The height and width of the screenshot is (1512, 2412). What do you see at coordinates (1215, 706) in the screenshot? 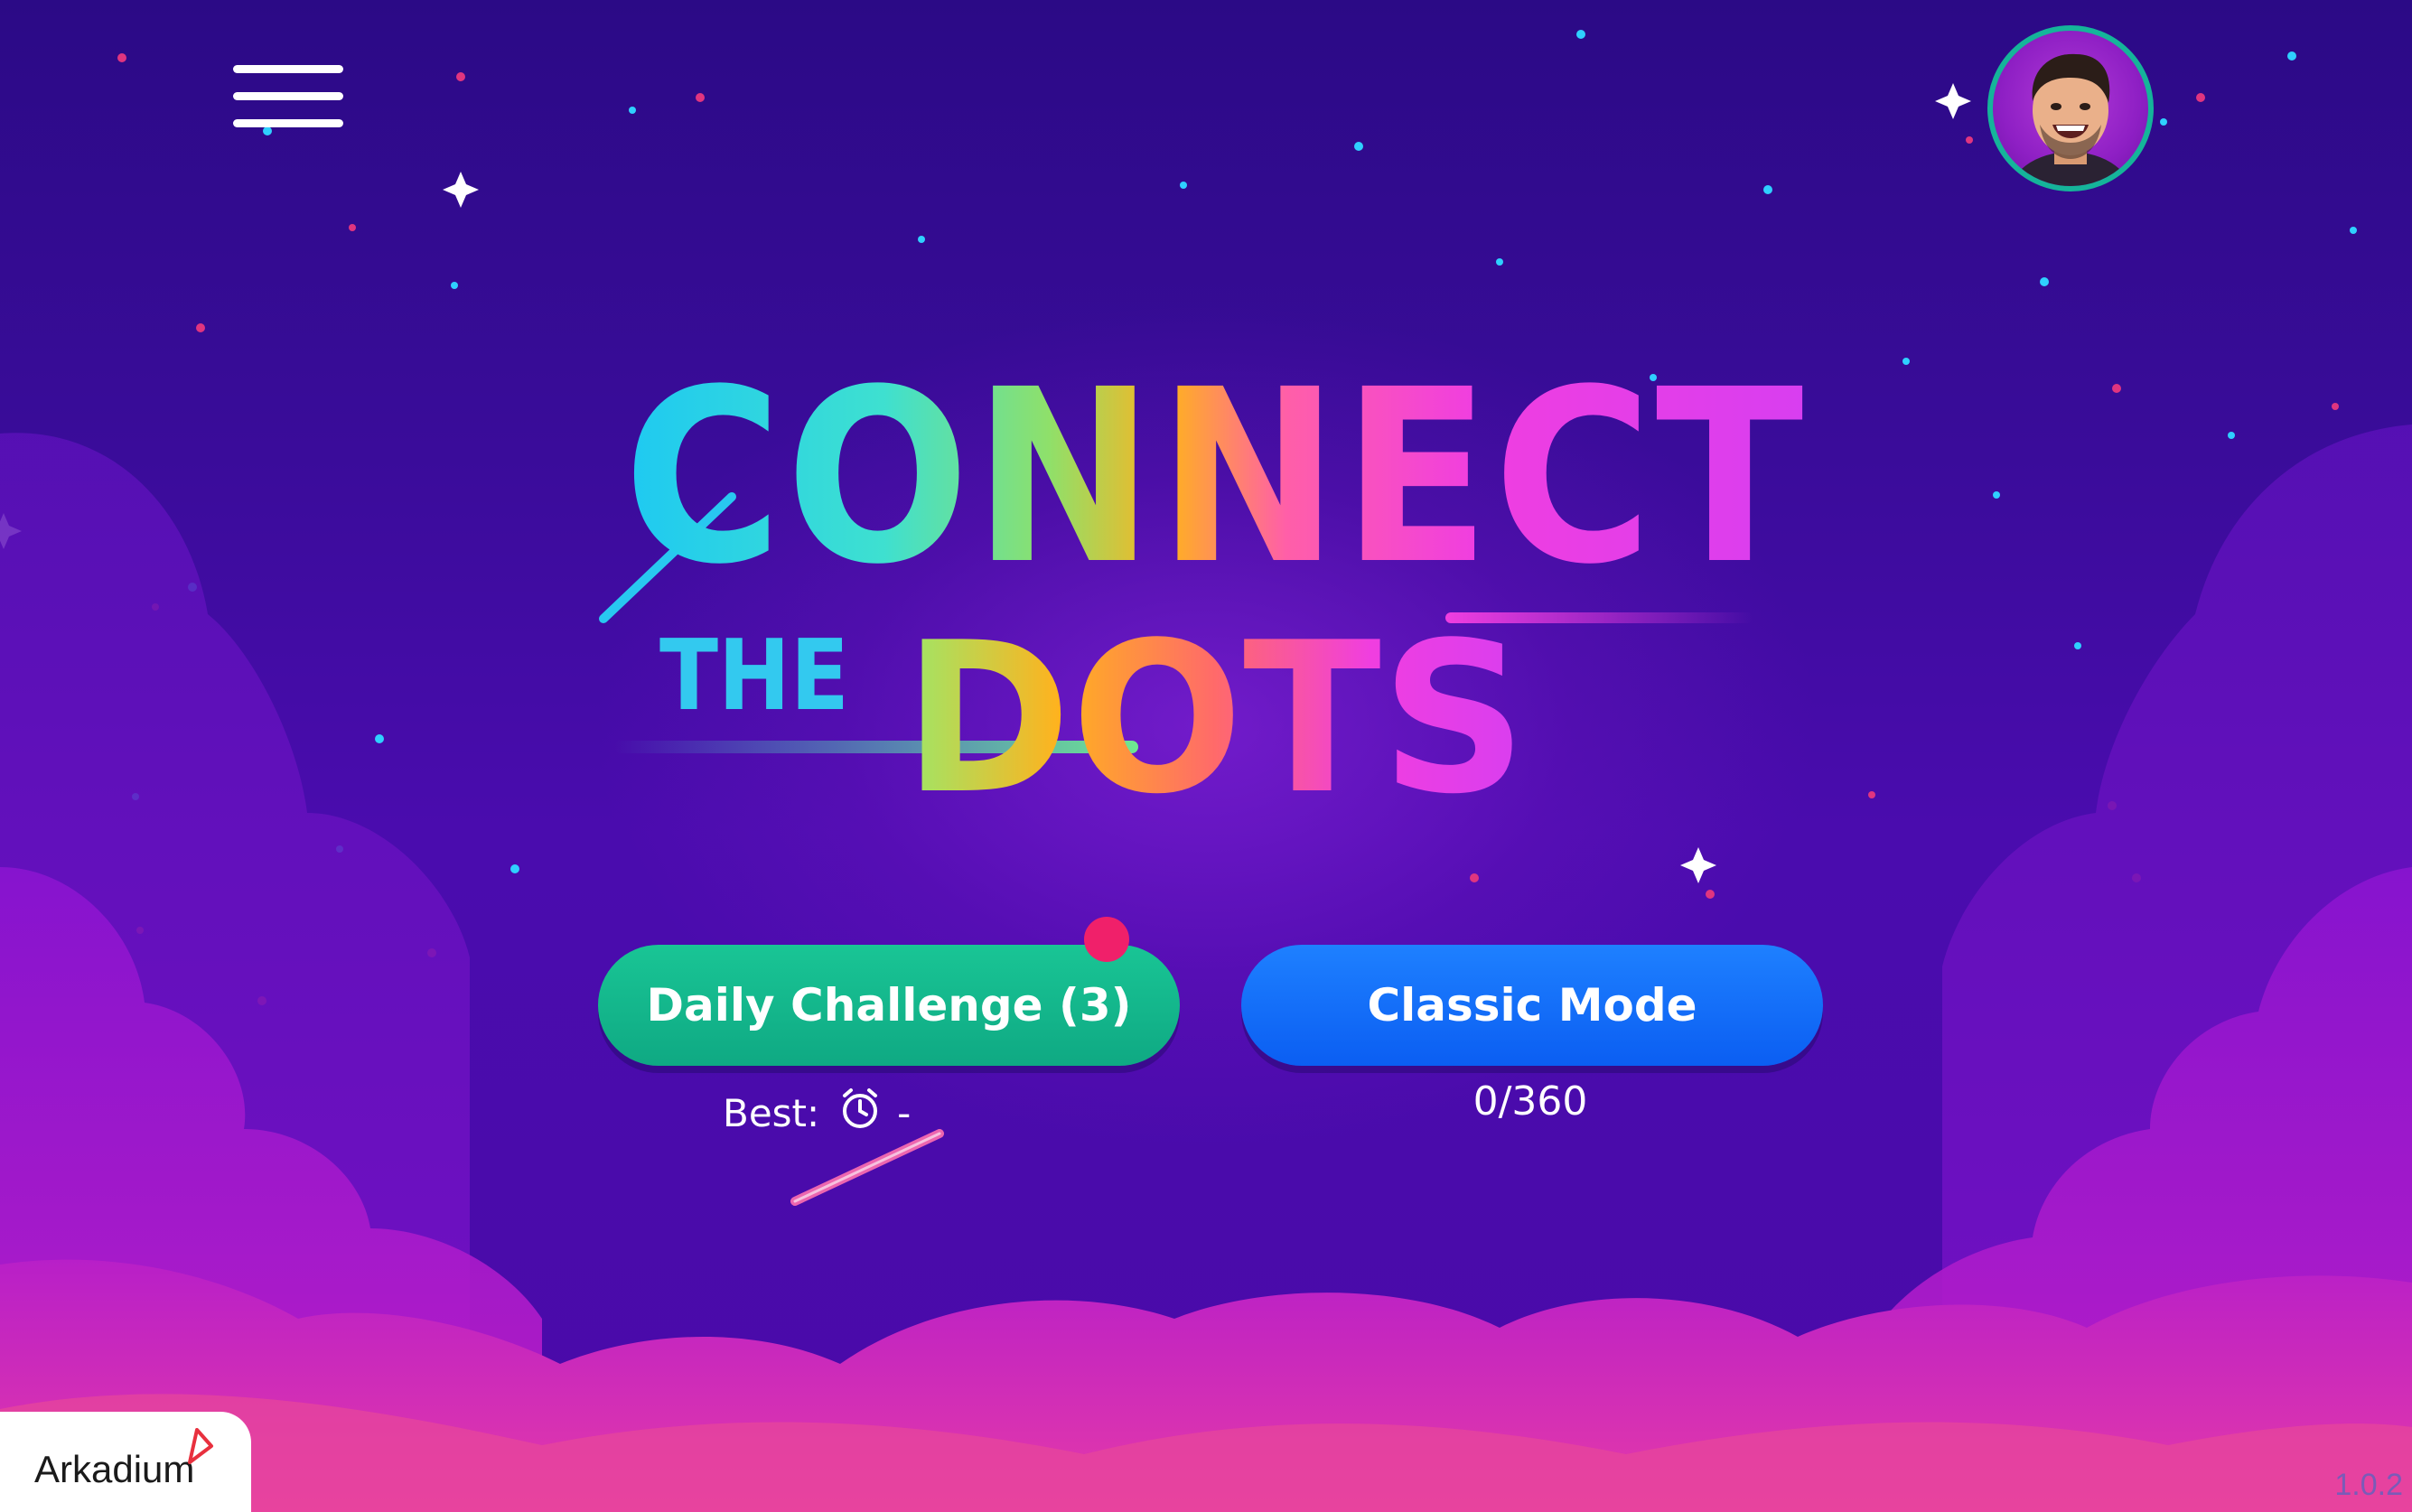
I see `logo-line2-dots: DOTS` at bounding box center [1215, 706].